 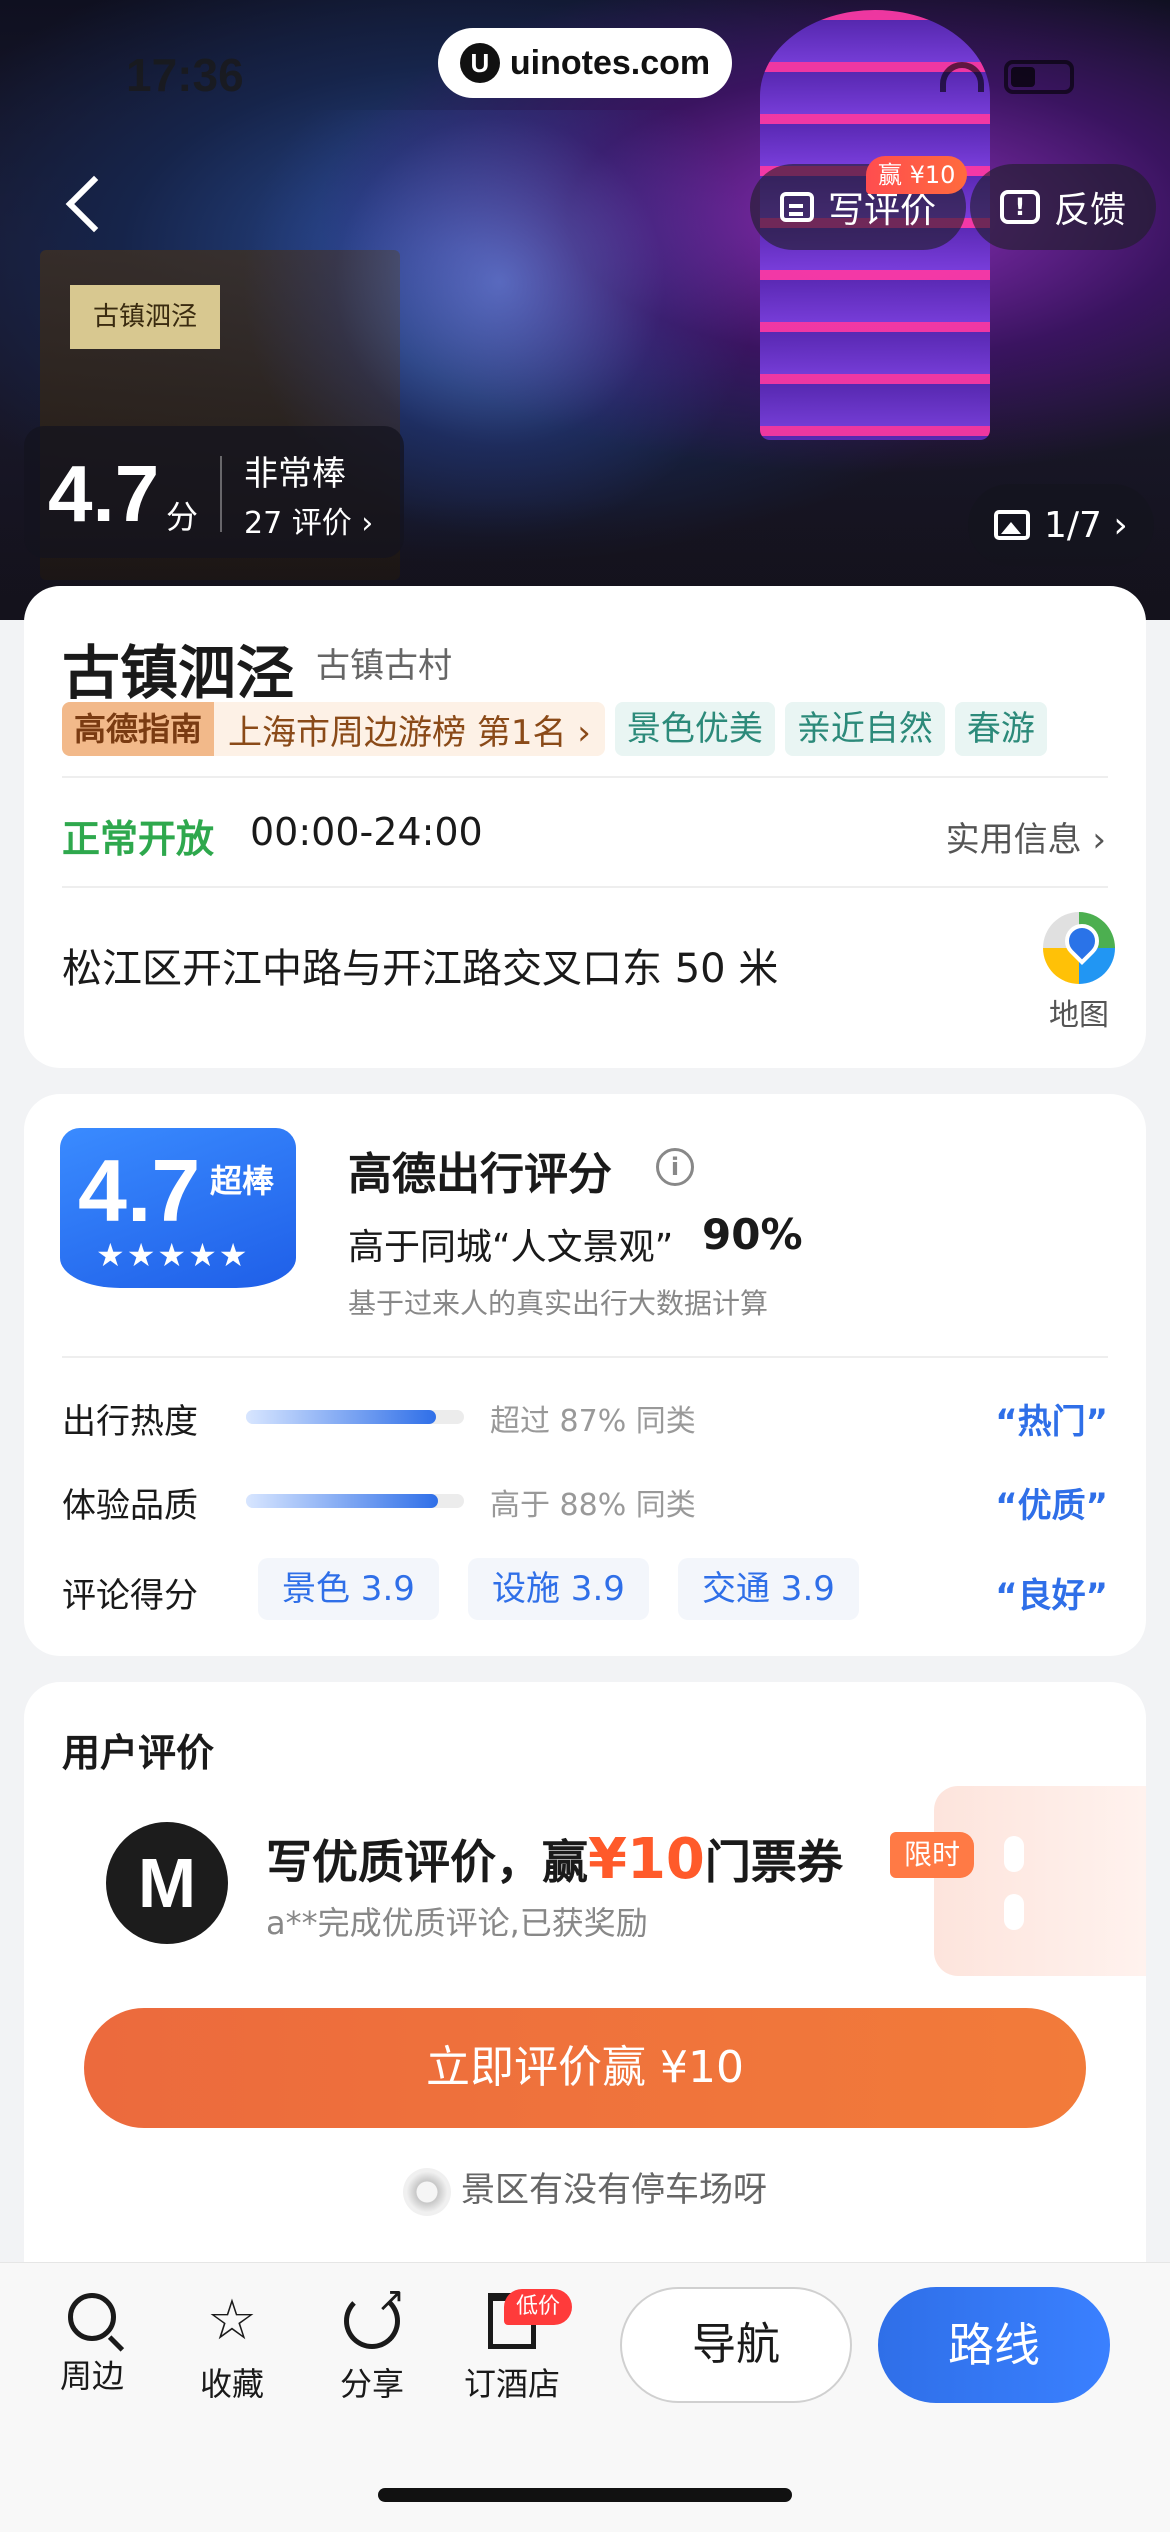 I want to click on wifi-icon, so click(x=962, y=77).